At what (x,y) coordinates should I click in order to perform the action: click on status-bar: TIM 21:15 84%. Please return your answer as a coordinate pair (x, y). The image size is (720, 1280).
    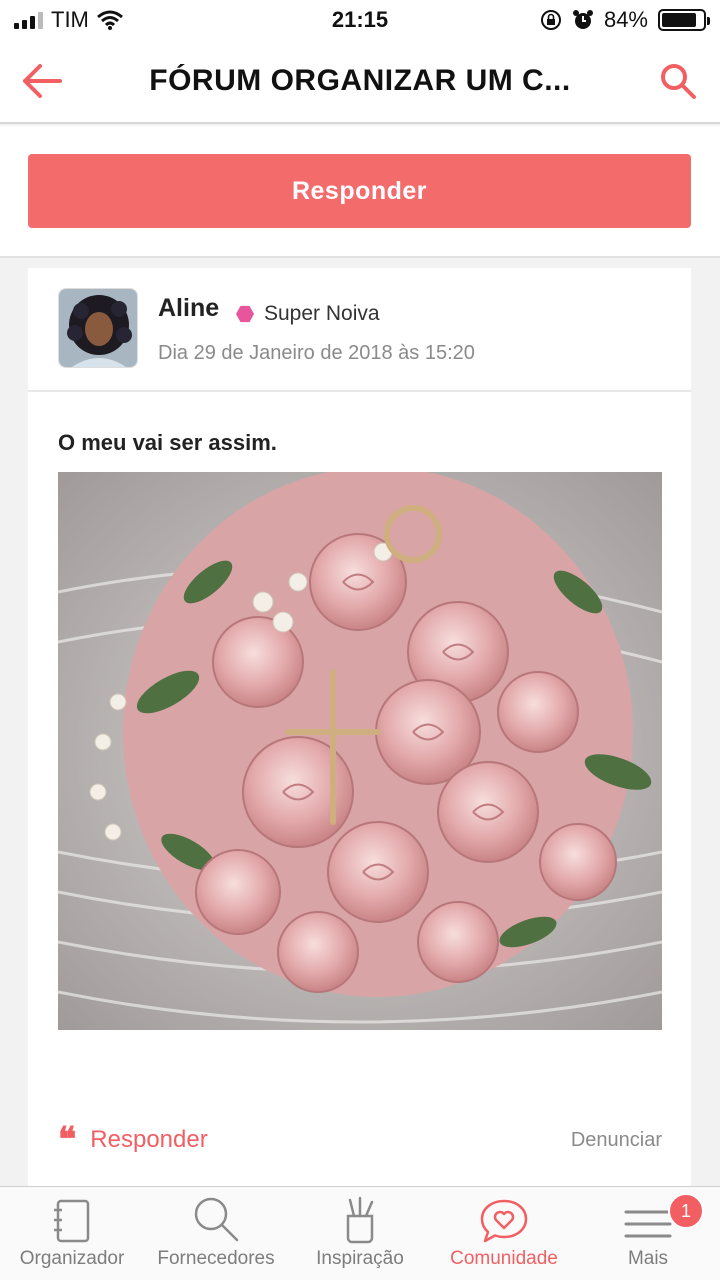
    Looking at the image, I should click on (360, 20).